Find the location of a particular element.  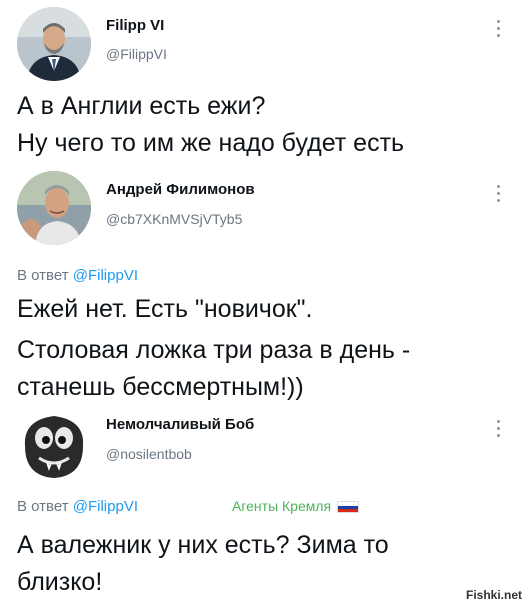

avatar-filipp-image is located at coordinates (54, 44).